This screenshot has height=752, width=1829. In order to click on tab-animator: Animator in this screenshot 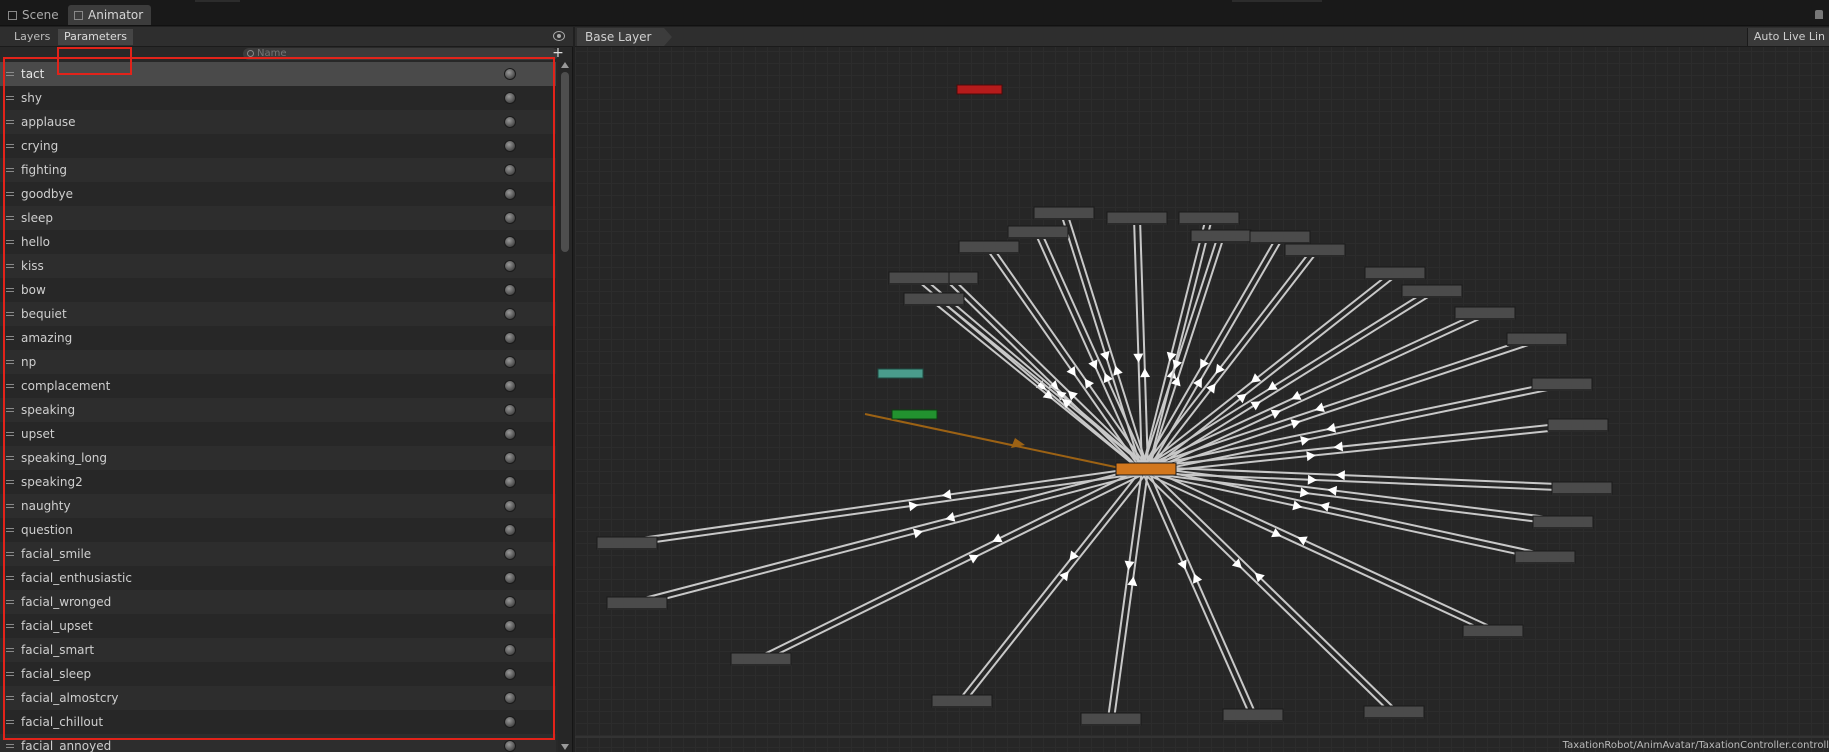, I will do `click(110, 15)`.